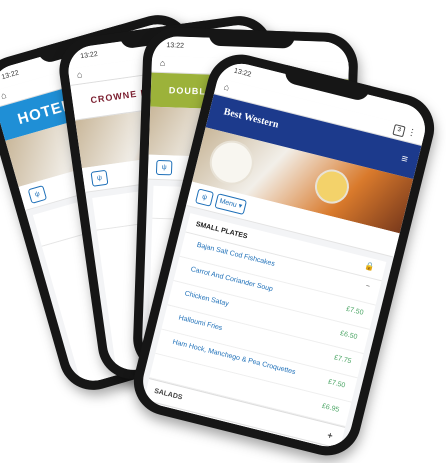  I want to click on phone-notch, so click(251, 39).